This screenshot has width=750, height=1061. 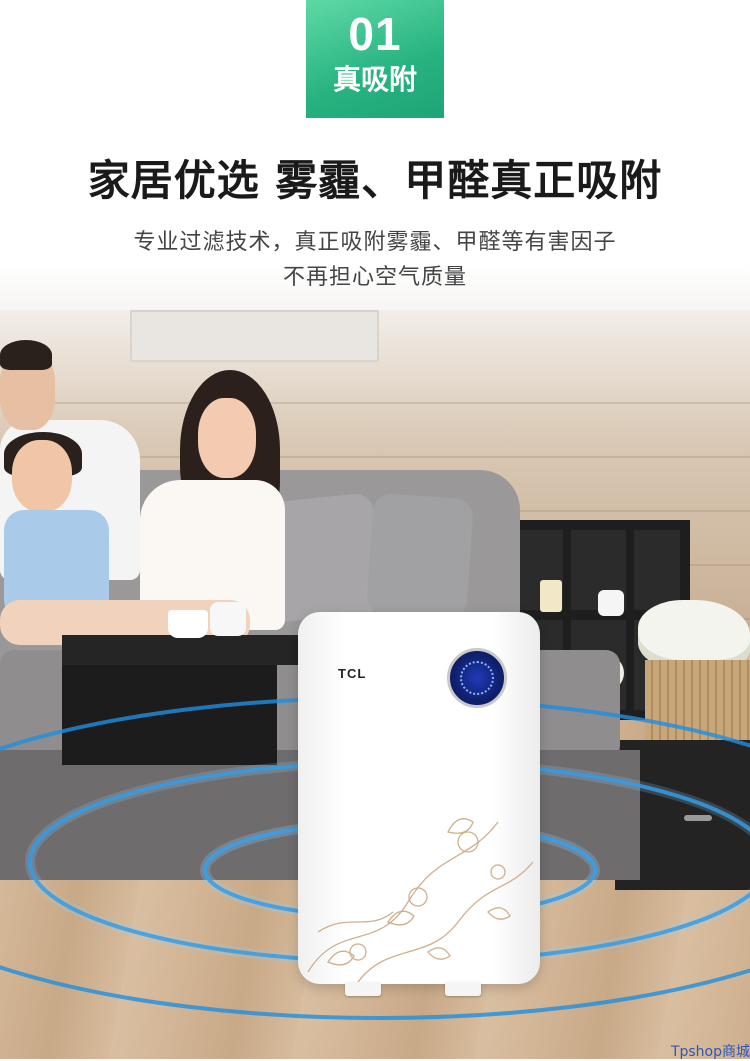 What do you see at coordinates (374, 79) in the screenshot?
I see `badge-title: 真吸附` at bounding box center [374, 79].